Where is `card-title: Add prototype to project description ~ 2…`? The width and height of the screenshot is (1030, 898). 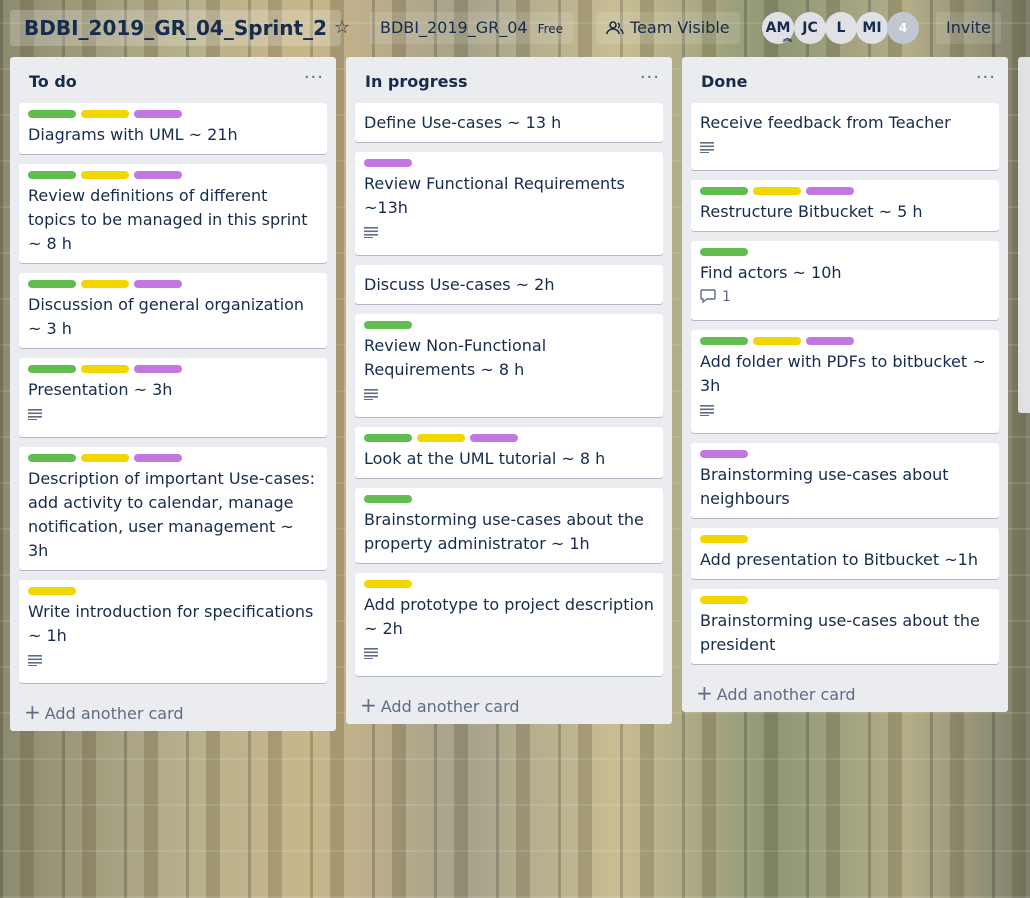
card-title: Add prototype to project description ~ 2… is located at coordinates (509, 616).